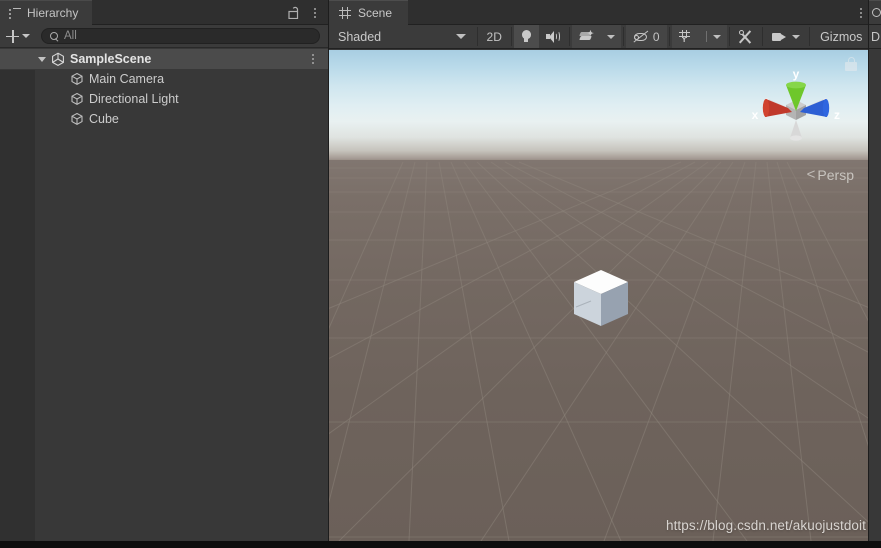 The height and width of the screenshot is (548, 881). Describe the element at coordinates (58, 59) in the screenshot. I see `unity-logo-glyph` at that location.